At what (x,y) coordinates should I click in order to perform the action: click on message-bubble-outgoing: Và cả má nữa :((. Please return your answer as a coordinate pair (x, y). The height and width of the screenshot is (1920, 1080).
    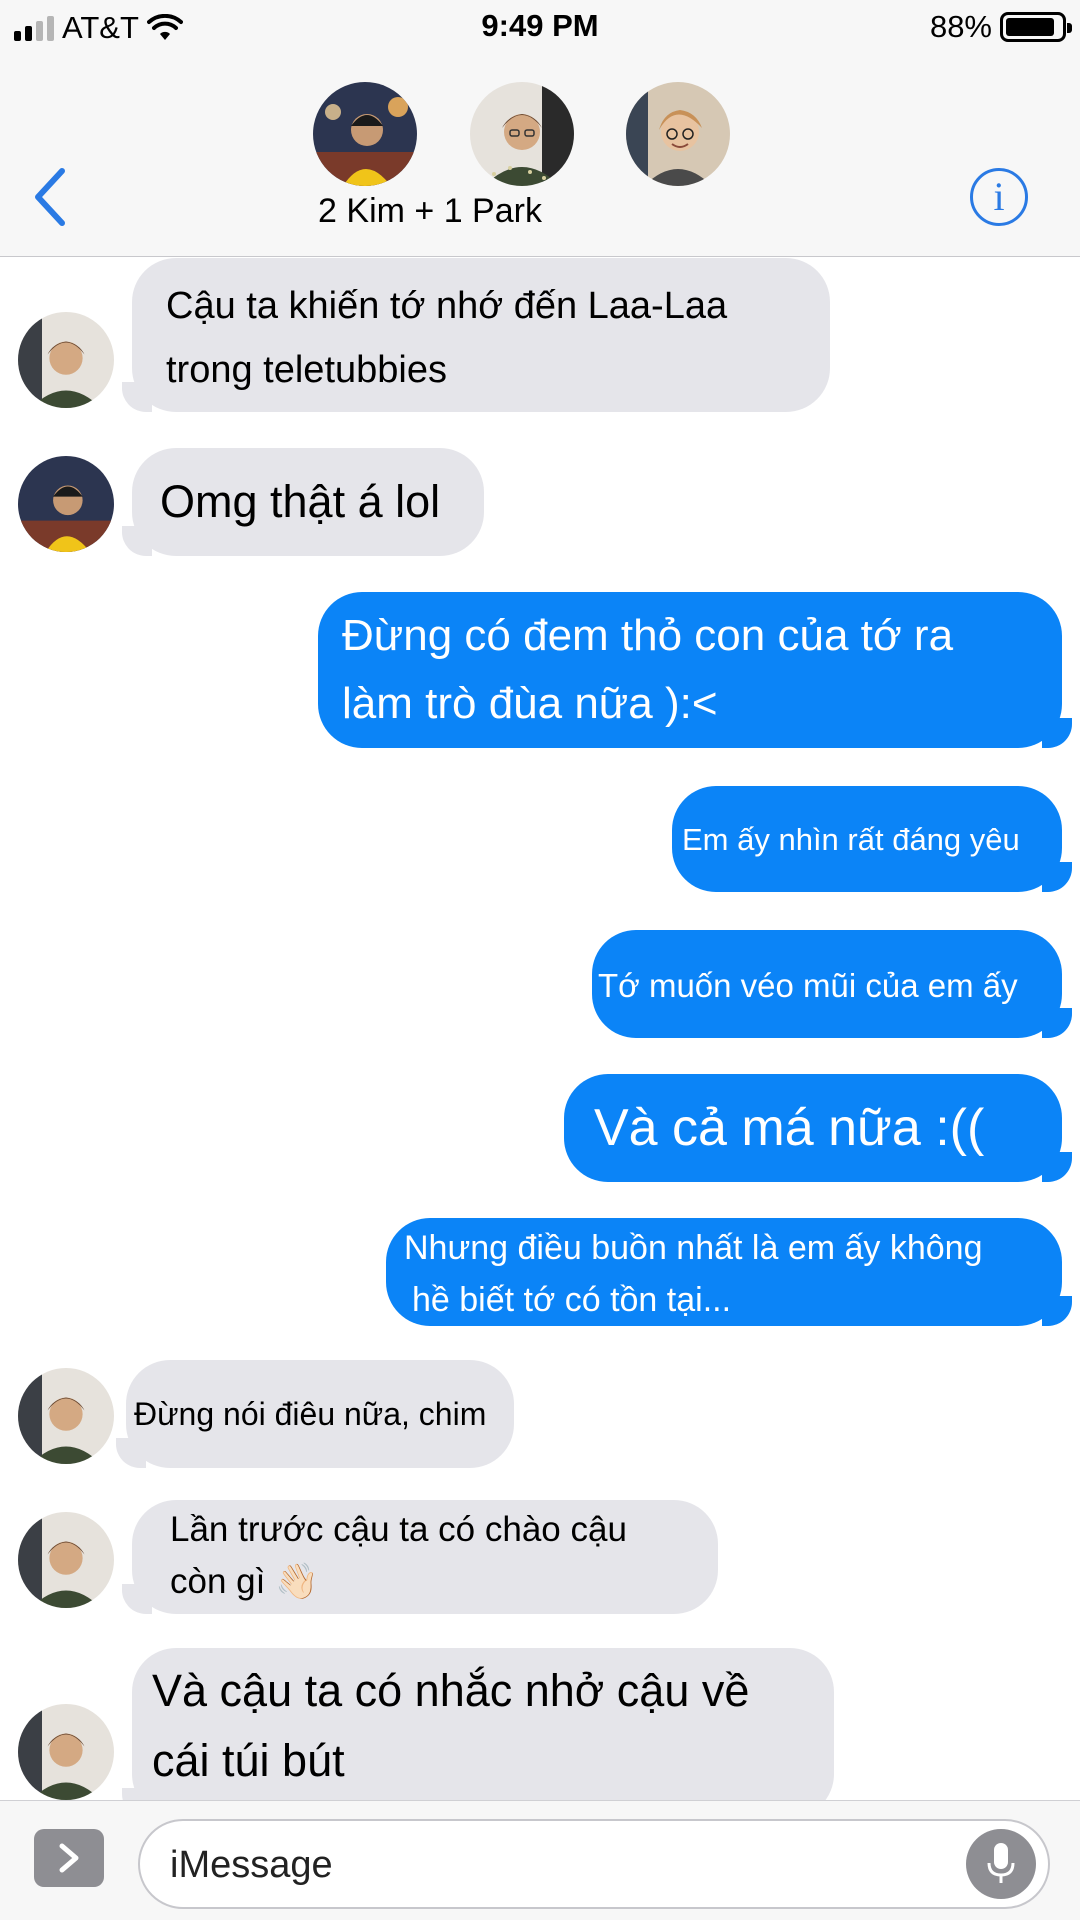
    Looking at the image, I should click on (818, 1128).